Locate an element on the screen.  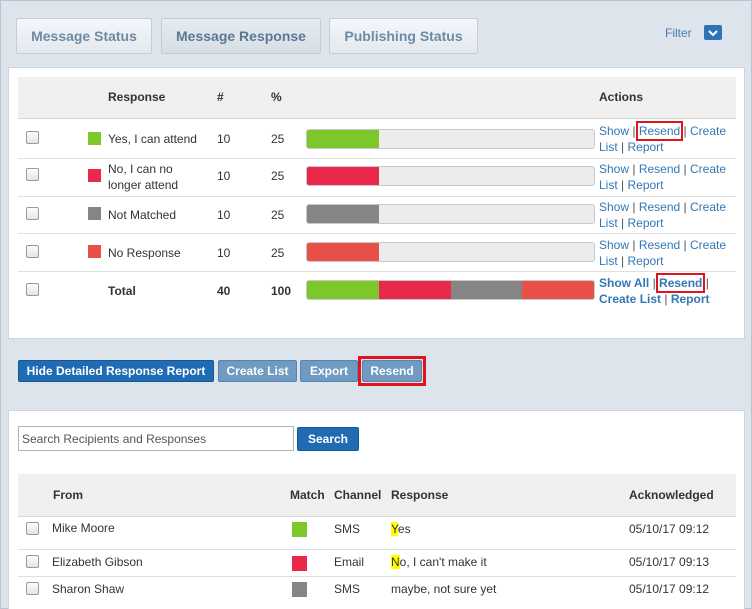
recipient-response: maybe, not sure yet is located at coordinates (443, 589).